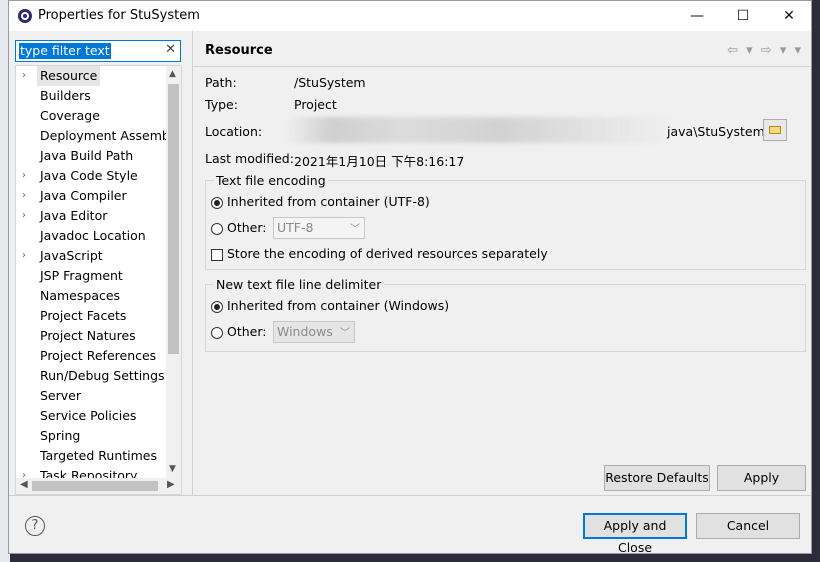 The image size is (820, 562). What do you see at coordinates (761, 478) in the screenshot?
I see `apply-button: Apply` at bounding box center [761, 478].